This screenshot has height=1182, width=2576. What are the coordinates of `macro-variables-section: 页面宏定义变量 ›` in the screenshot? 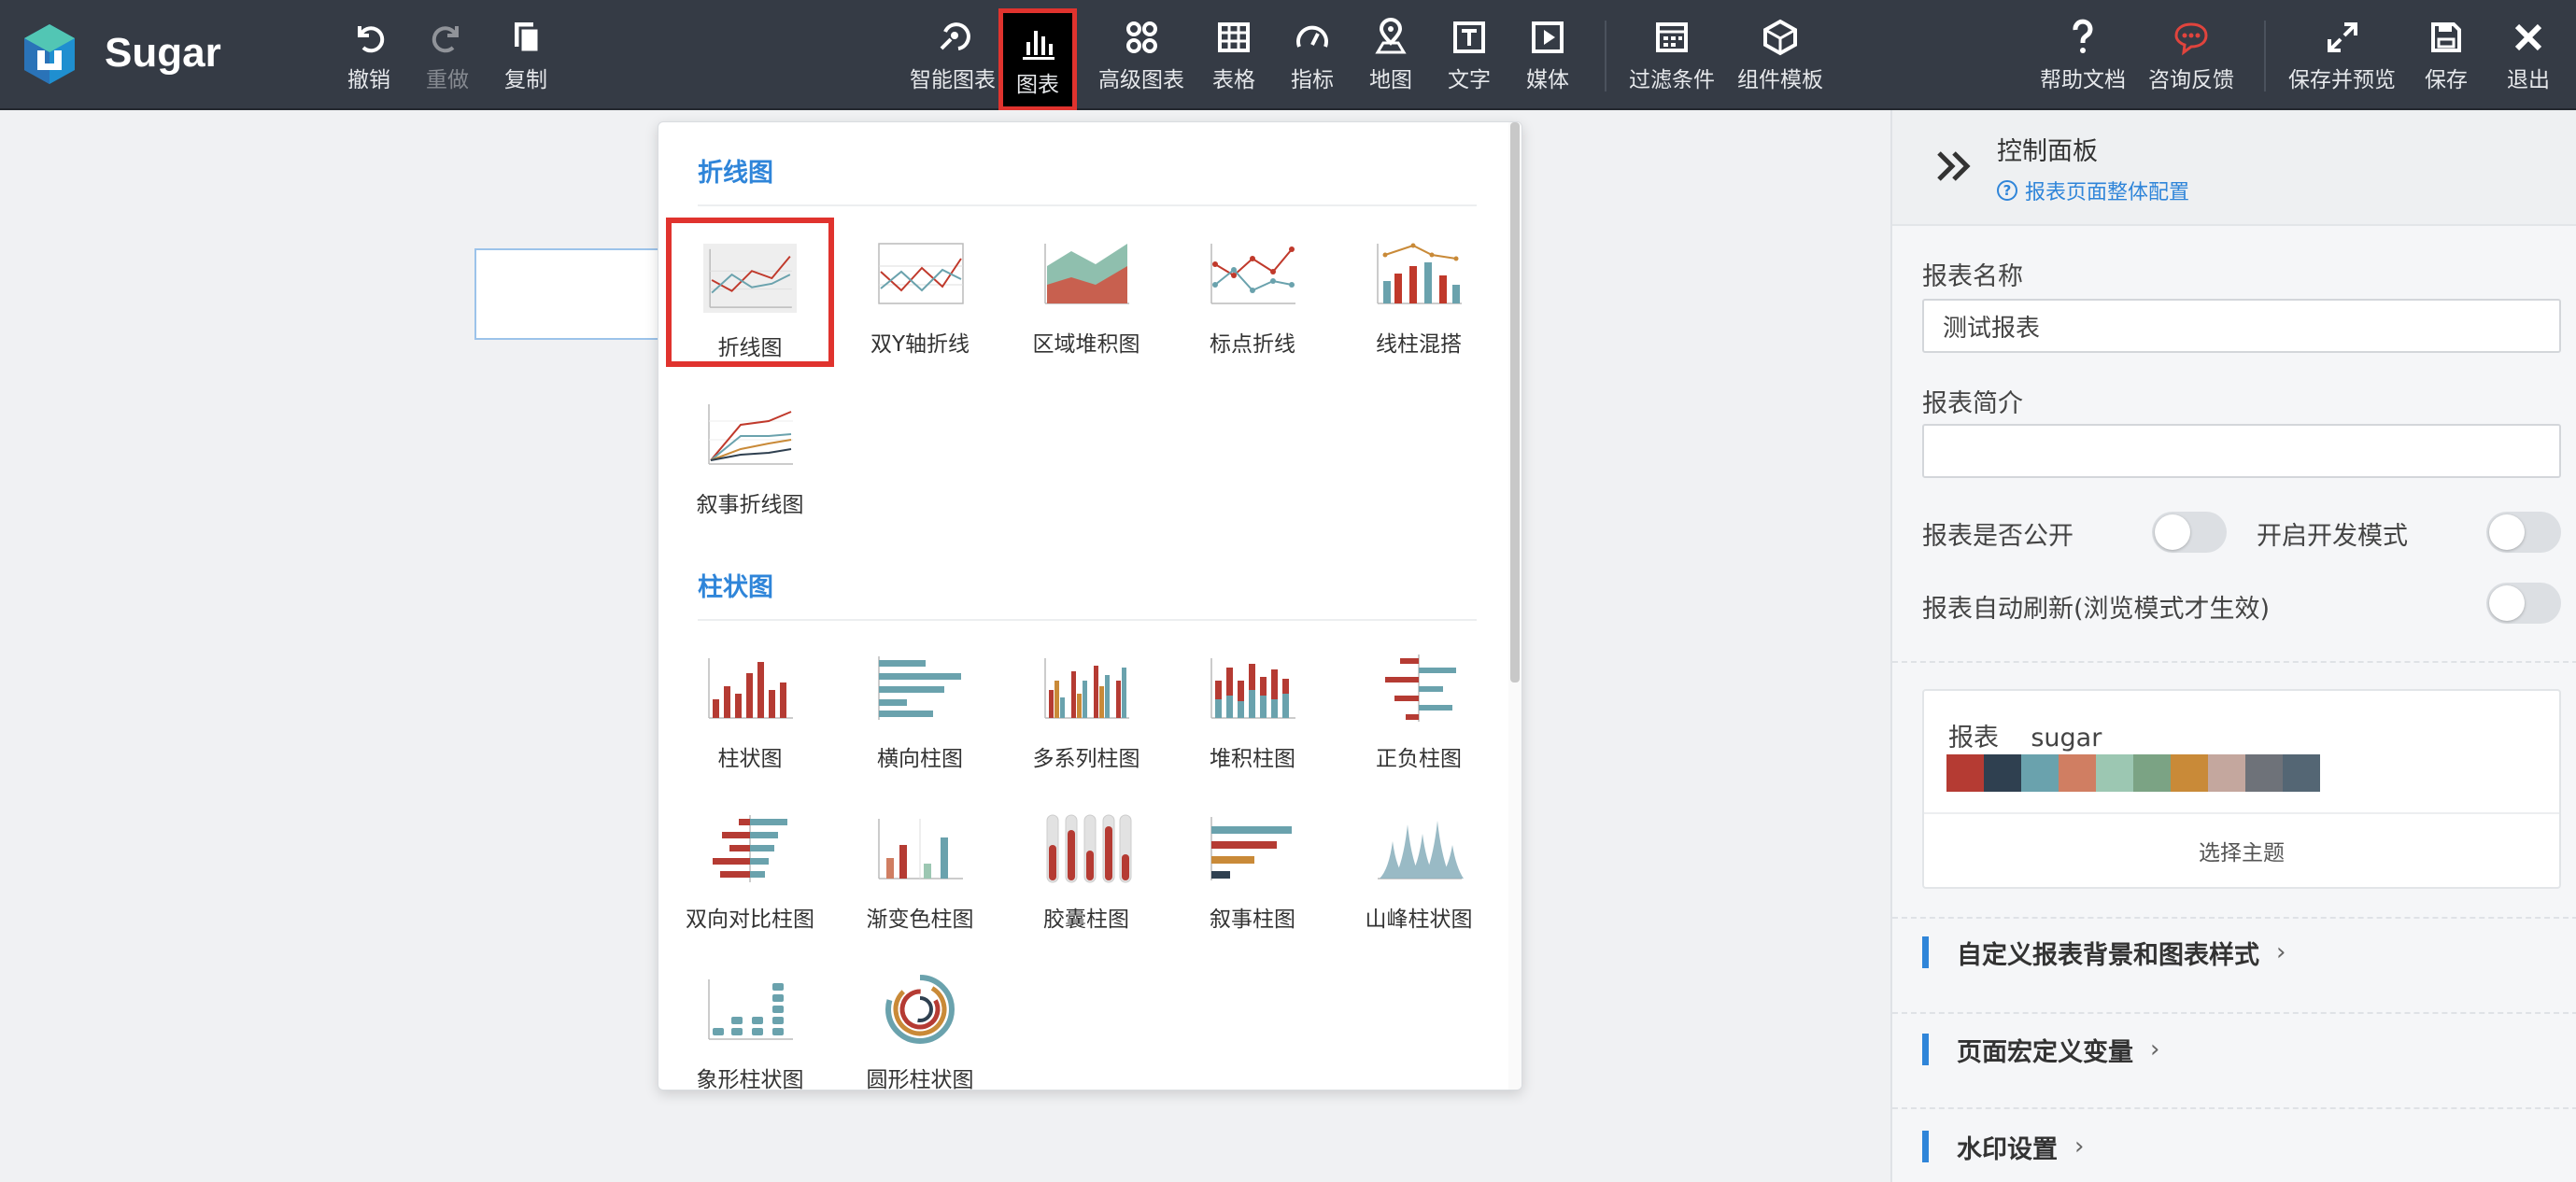 It's located at (2040, 1049).